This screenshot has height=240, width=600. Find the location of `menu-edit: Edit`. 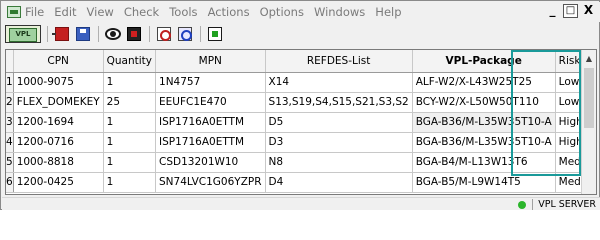

menu-edit: Edit is located at coordinates (65, 12).